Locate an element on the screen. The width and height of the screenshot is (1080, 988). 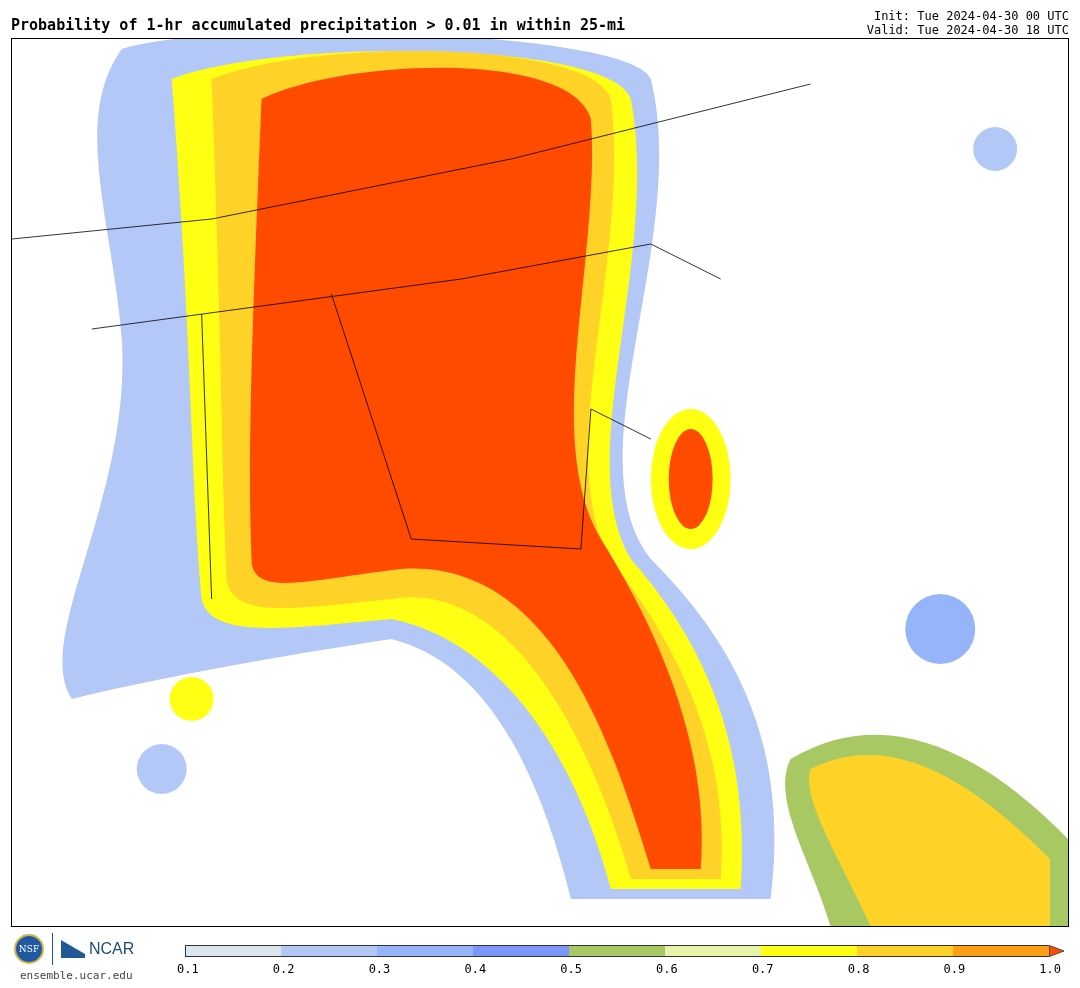
triangle-icon is located at coordinates (73, 949).